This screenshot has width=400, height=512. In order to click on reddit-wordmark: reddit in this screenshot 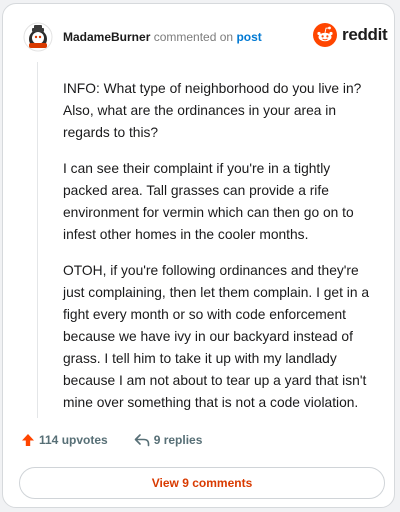, I will do `click(365, 34)`.